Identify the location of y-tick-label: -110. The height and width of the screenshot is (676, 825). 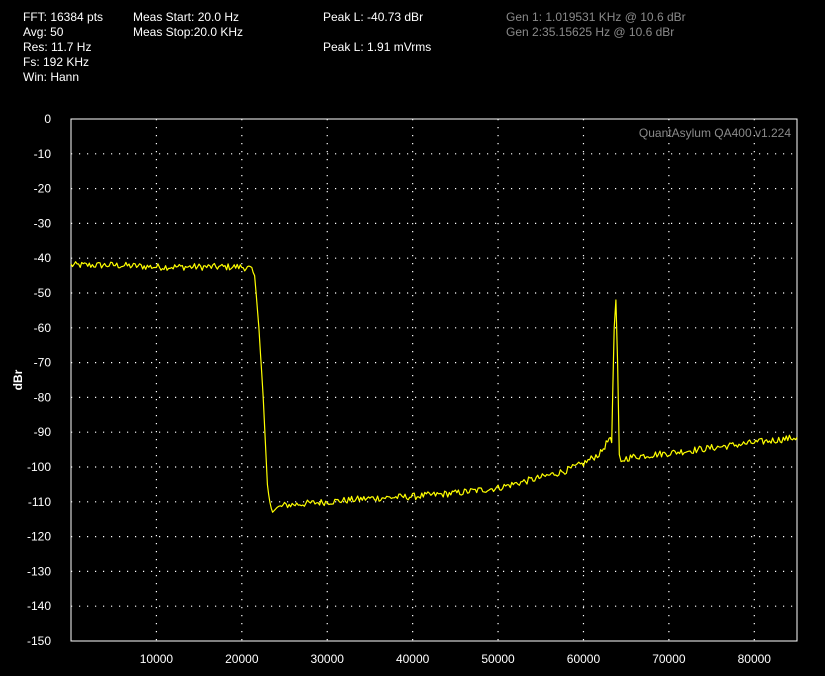
(39, 502).